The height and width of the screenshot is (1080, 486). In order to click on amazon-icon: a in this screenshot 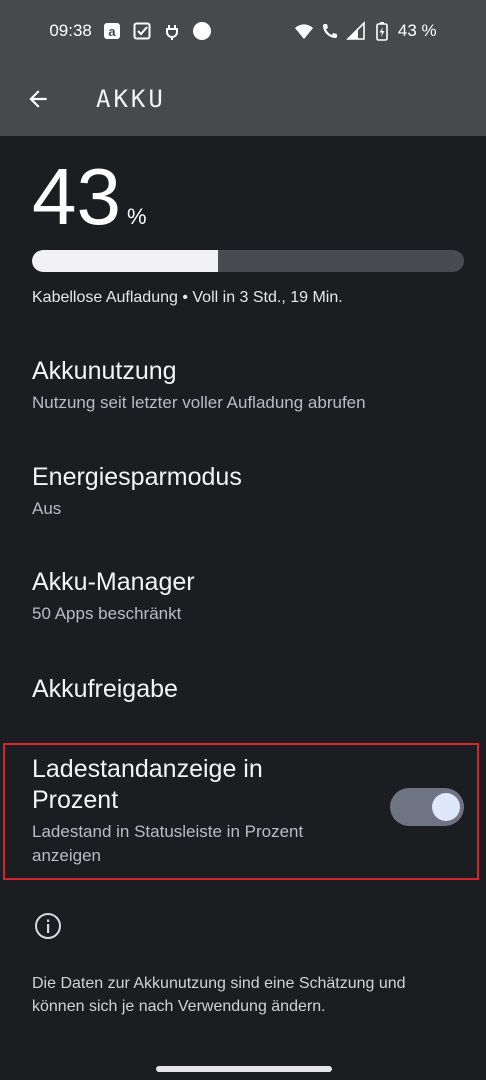, I will do `click(112, 31)`.